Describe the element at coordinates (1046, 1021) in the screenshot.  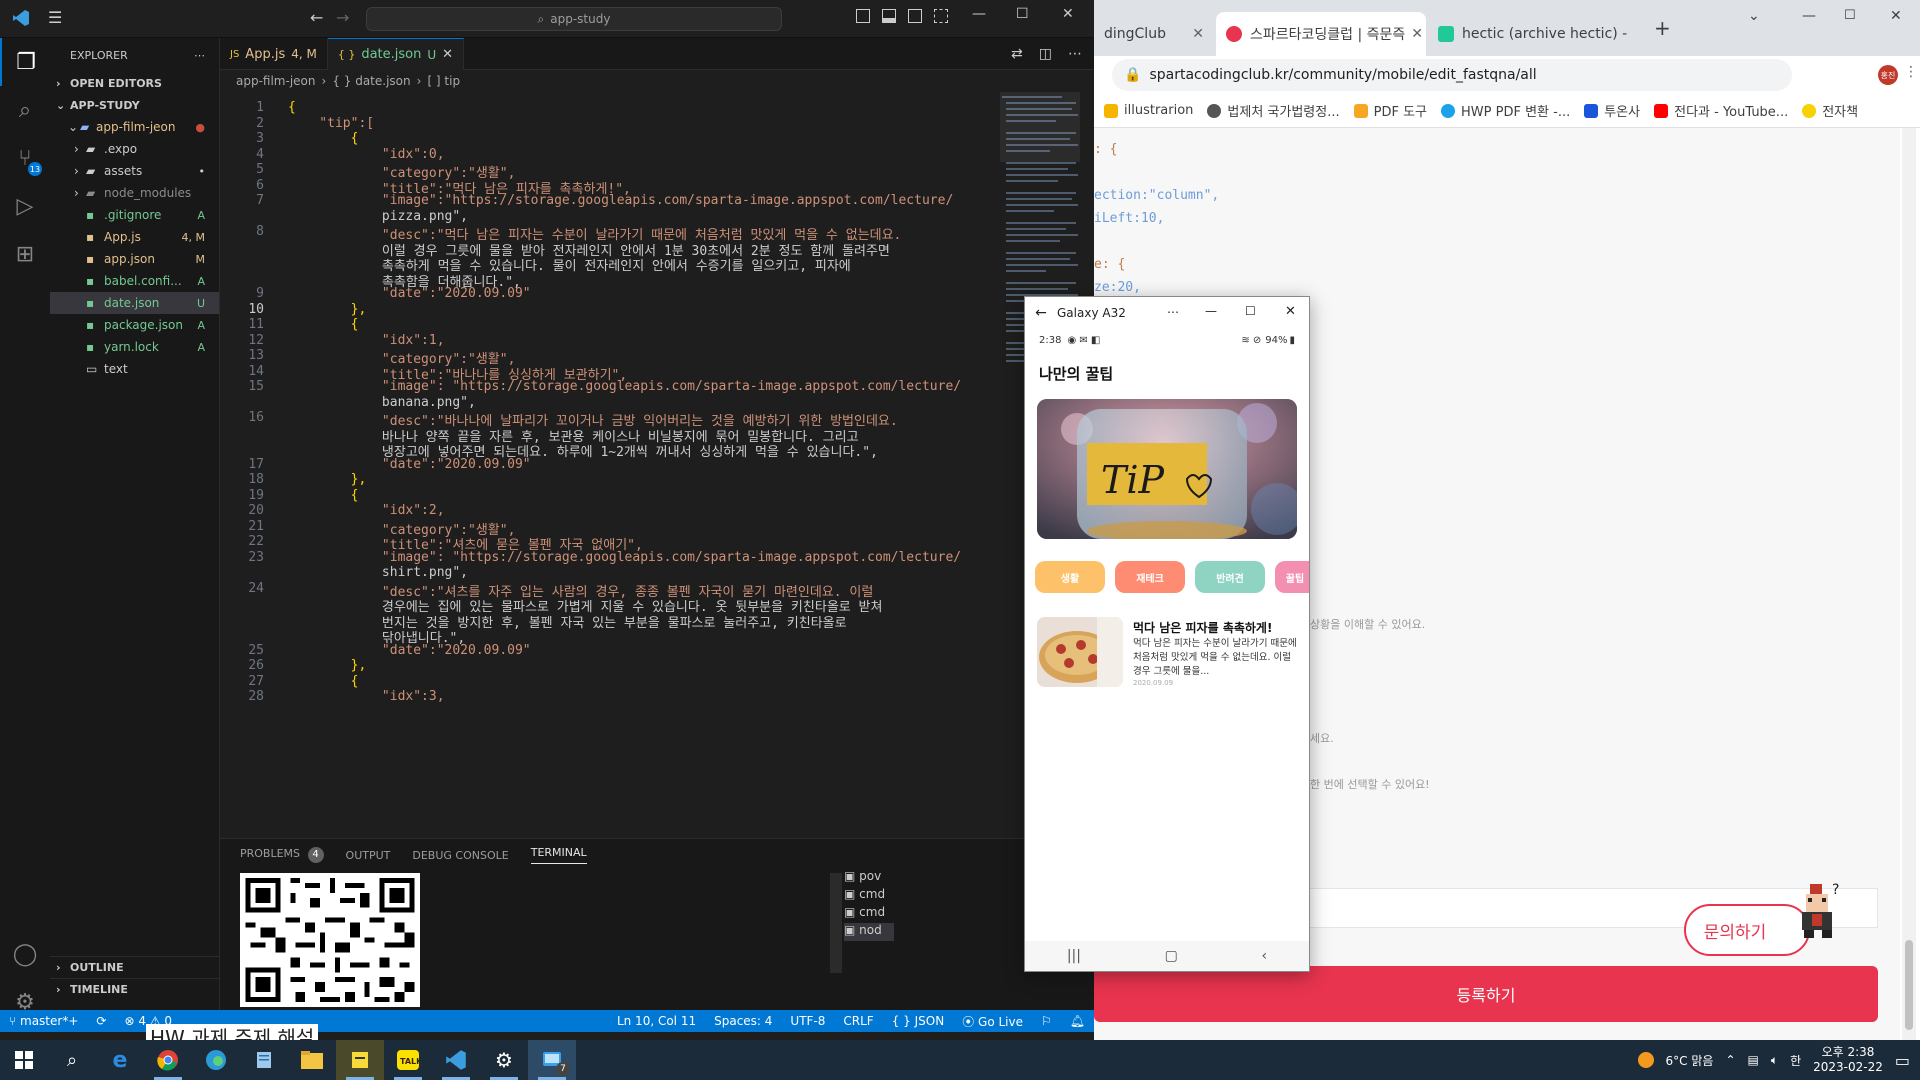
I see `feedback-icon: ⚐` at that location.